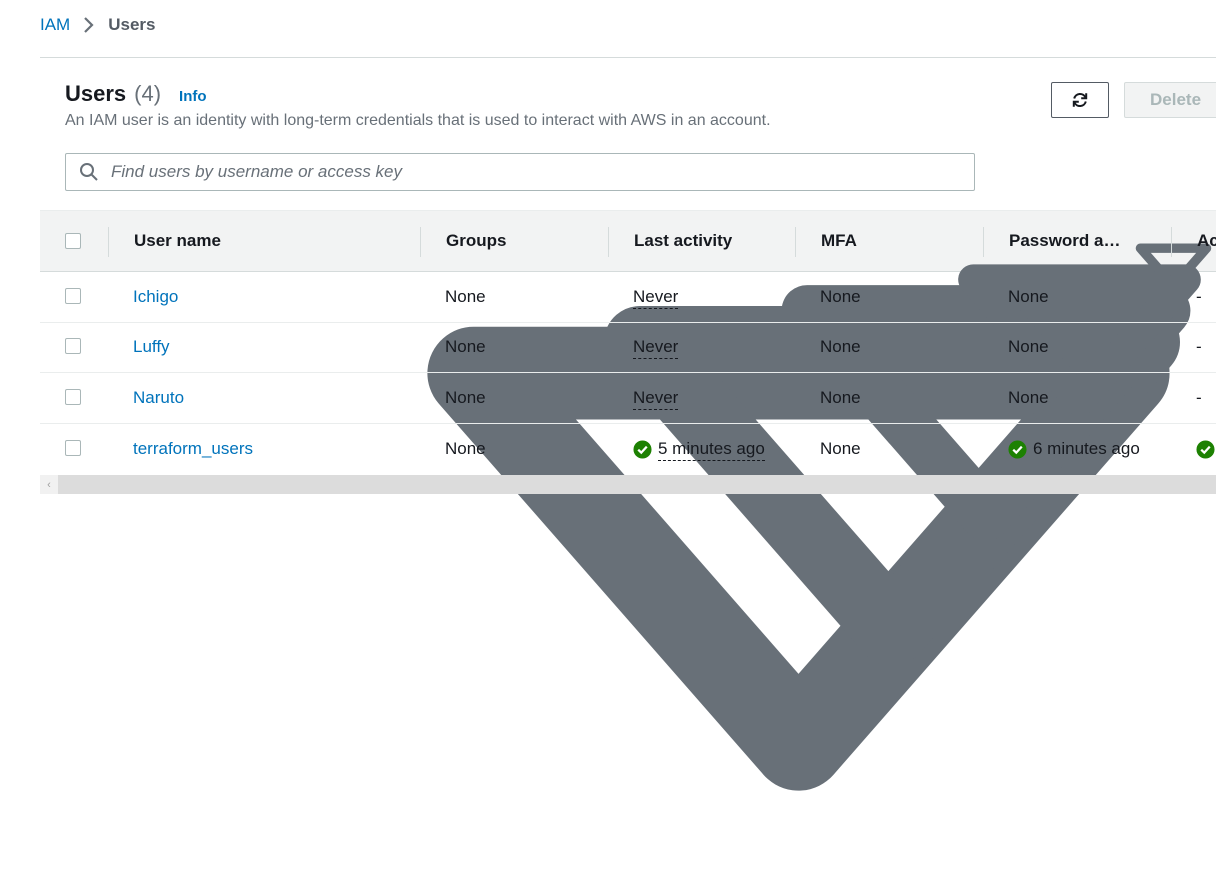  I want to click on select-all-checkbox, so click(73, 241).